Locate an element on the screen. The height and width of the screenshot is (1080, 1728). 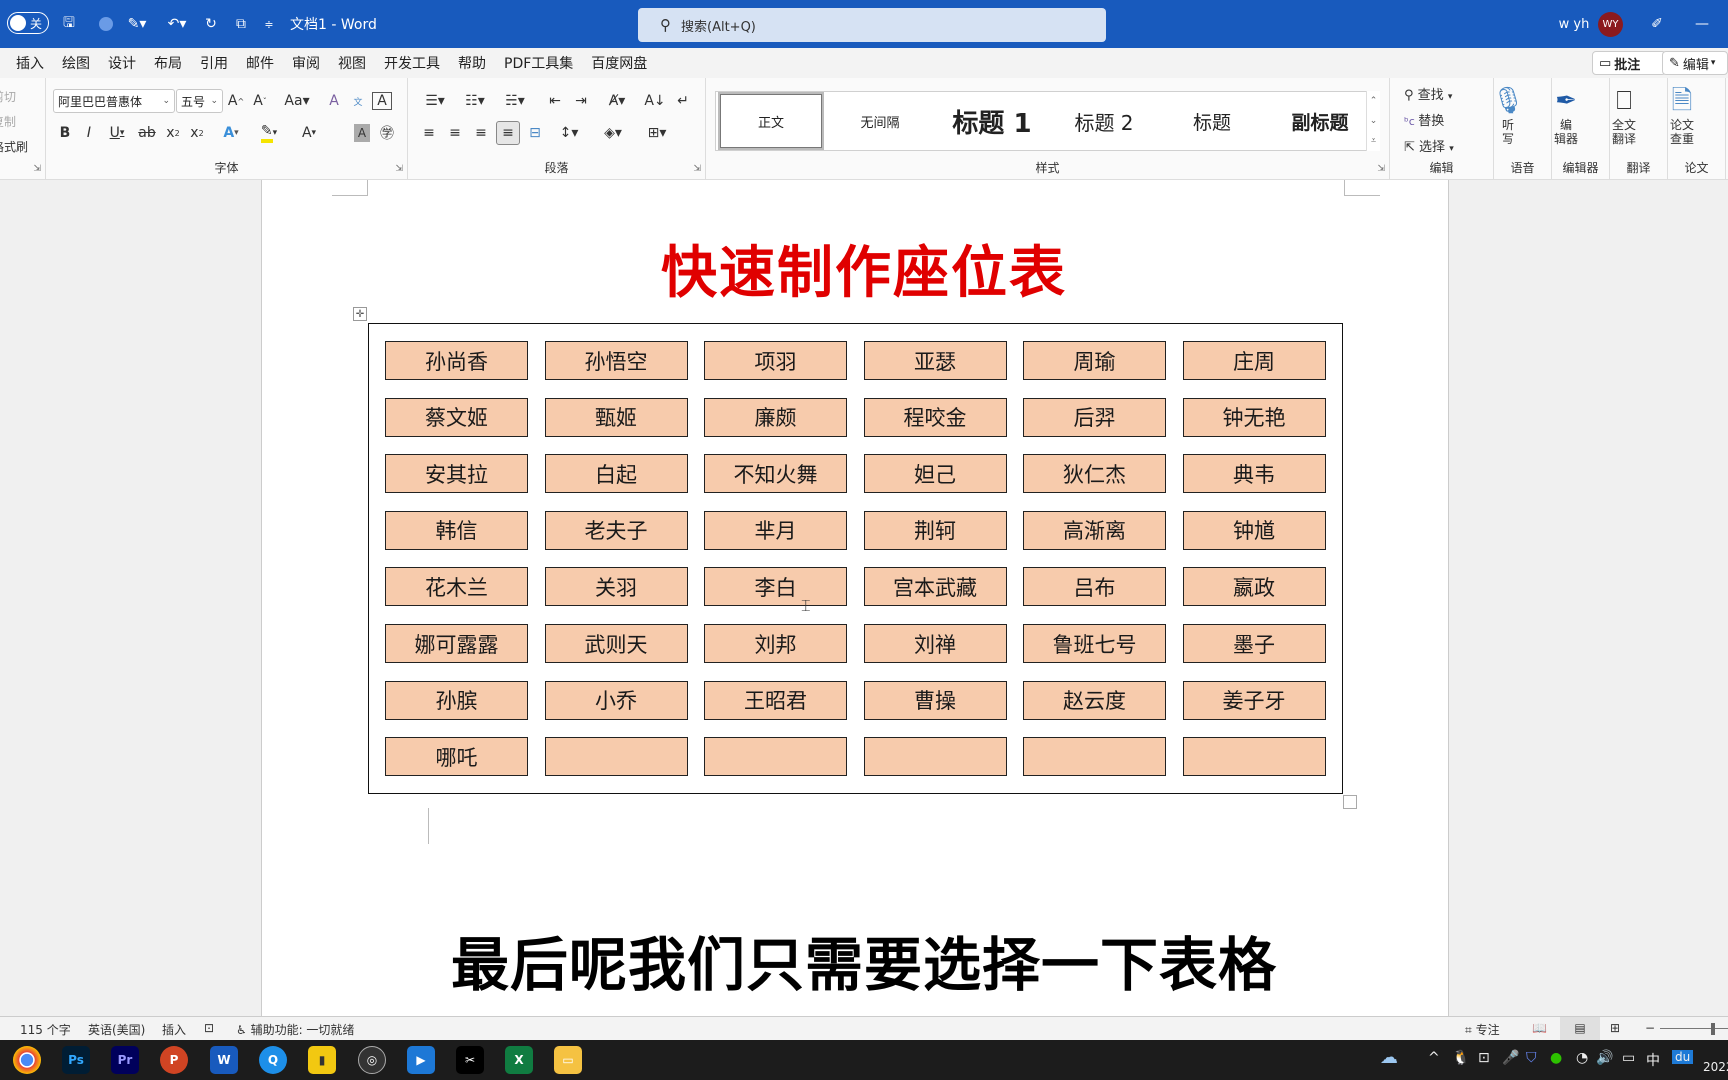
tab-review: 审阅 is located at coordinates (306, 63).